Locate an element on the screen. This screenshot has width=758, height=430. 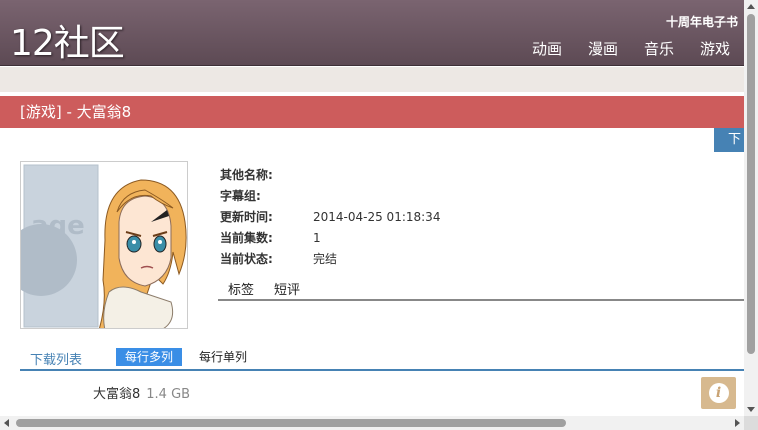
site-logo: 12社区 is located at coordinates (67, 40).